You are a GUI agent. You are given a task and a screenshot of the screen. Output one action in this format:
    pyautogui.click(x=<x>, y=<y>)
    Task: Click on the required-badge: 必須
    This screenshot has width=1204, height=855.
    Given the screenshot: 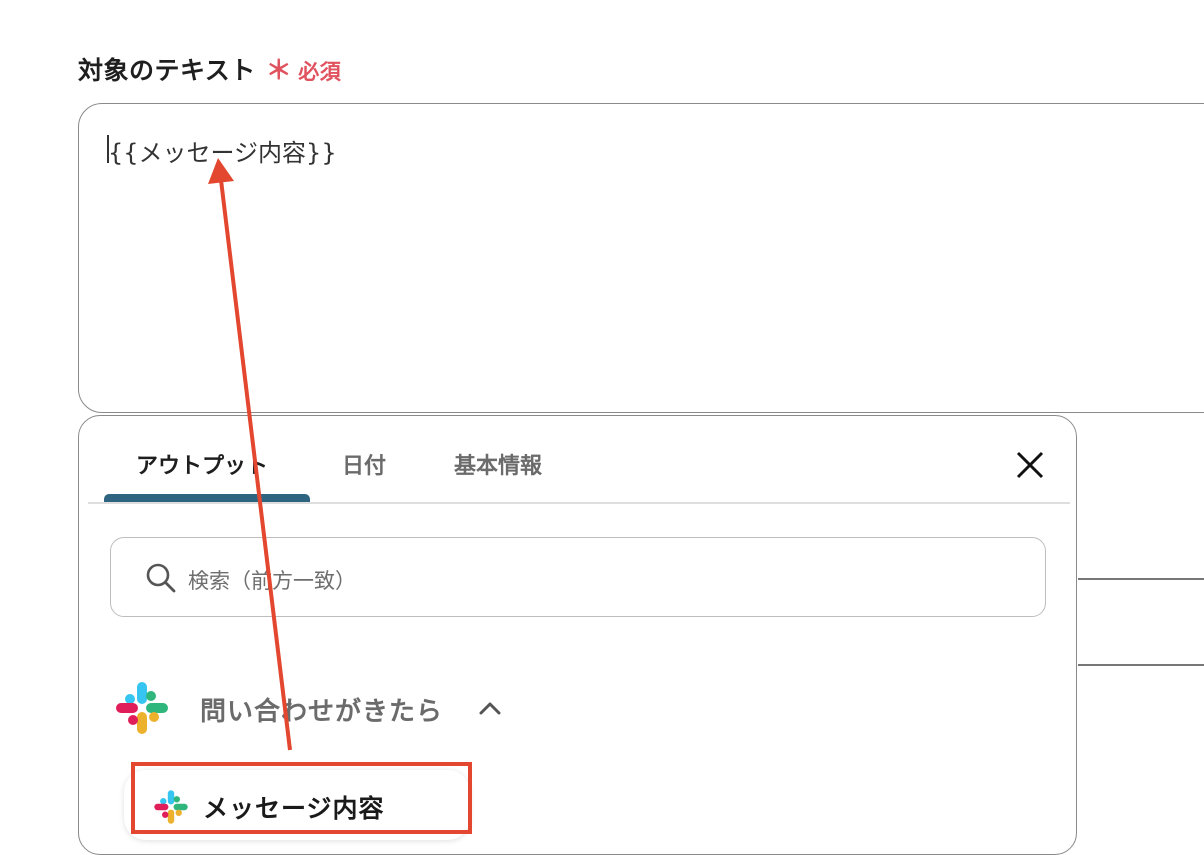 What is the action you would take?
    pyautogui.click(x=320, y=72)
    